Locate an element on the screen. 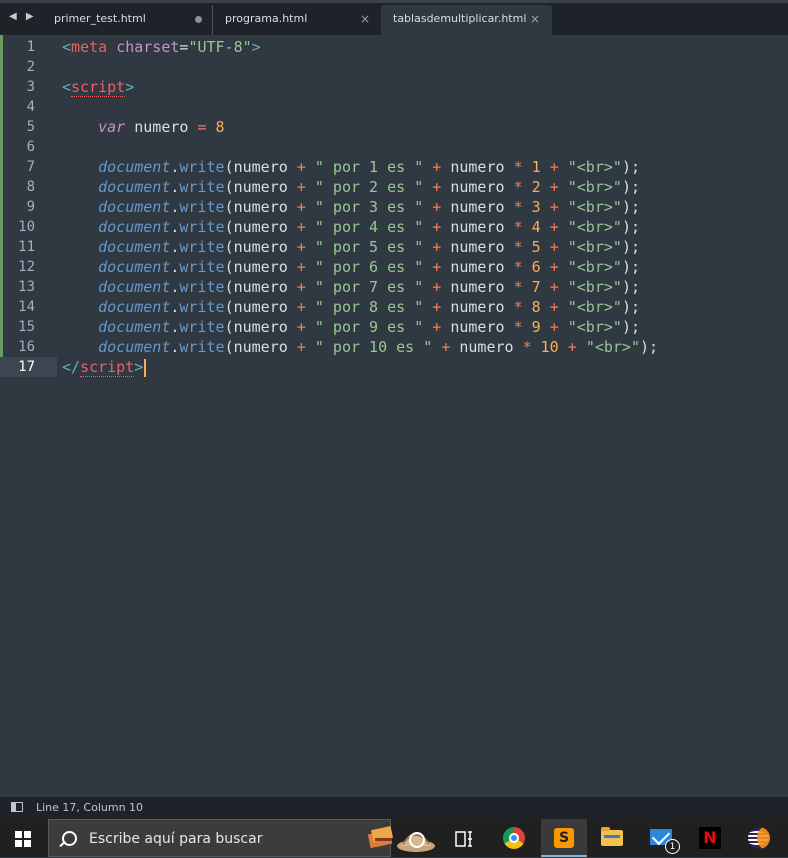 This screenshot has width=788, height=858. token: var is located at coordinates (112, 127).